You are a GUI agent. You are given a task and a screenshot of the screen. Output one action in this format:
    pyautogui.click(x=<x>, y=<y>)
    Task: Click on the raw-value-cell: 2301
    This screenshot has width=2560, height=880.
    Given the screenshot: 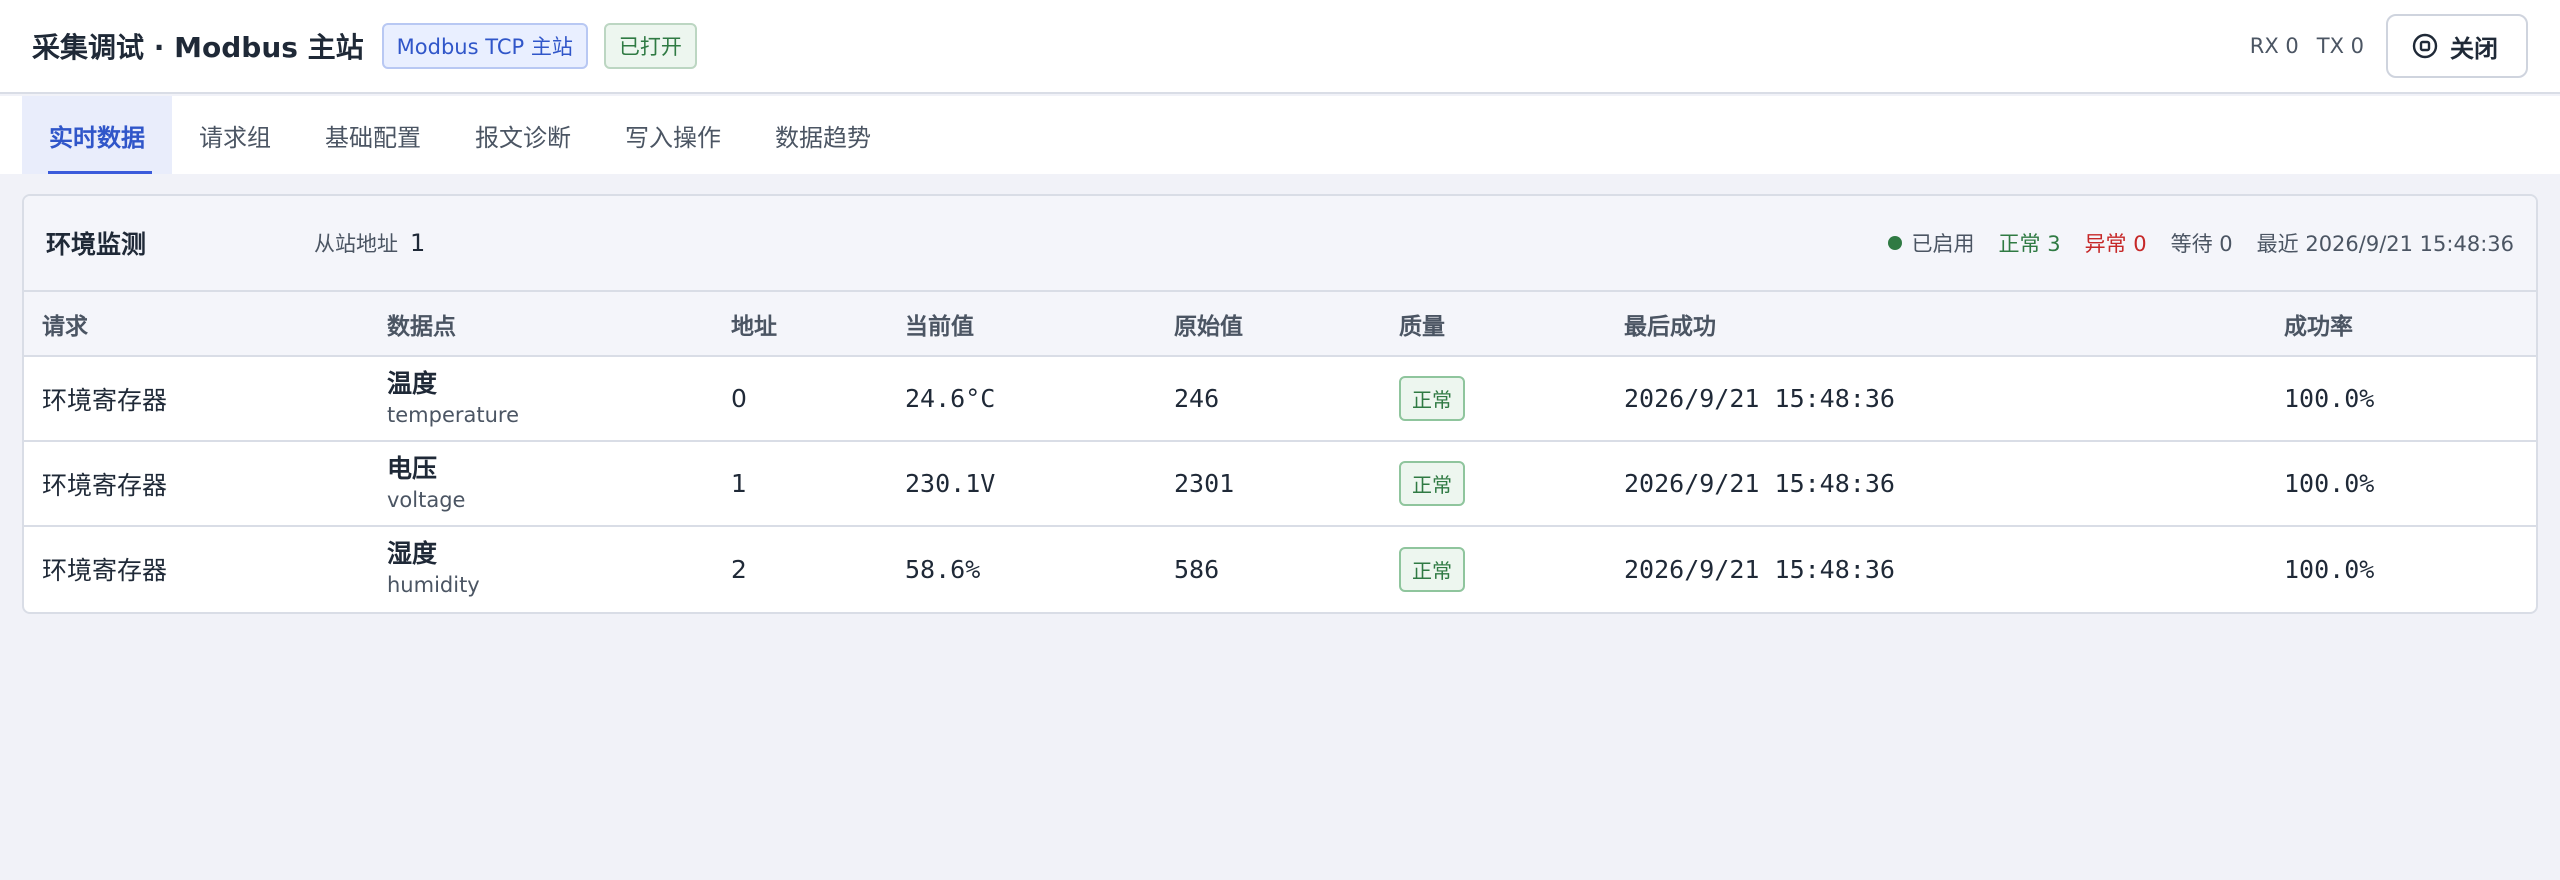 What is the action you would take?
    pyautogui.click(x=1204, y=483)
    